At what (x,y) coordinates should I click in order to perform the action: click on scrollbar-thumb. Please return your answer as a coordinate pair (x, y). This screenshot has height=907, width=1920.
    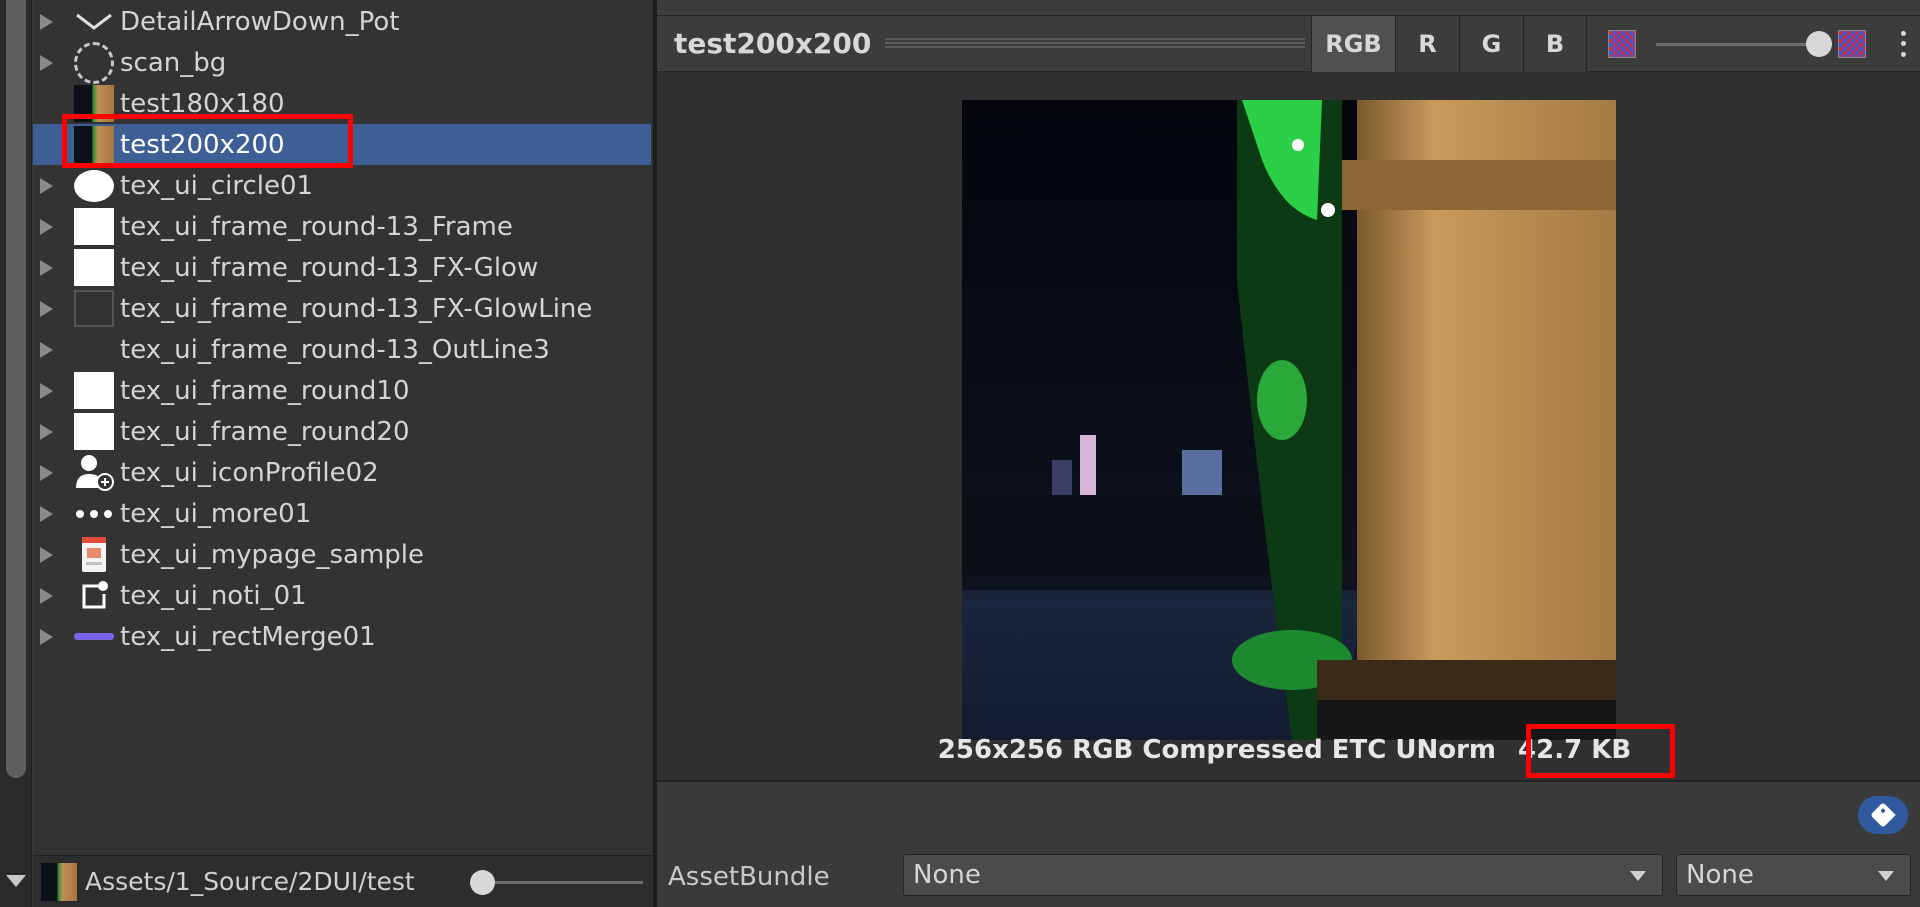
    Looking at the image, I should click on (16, 389).